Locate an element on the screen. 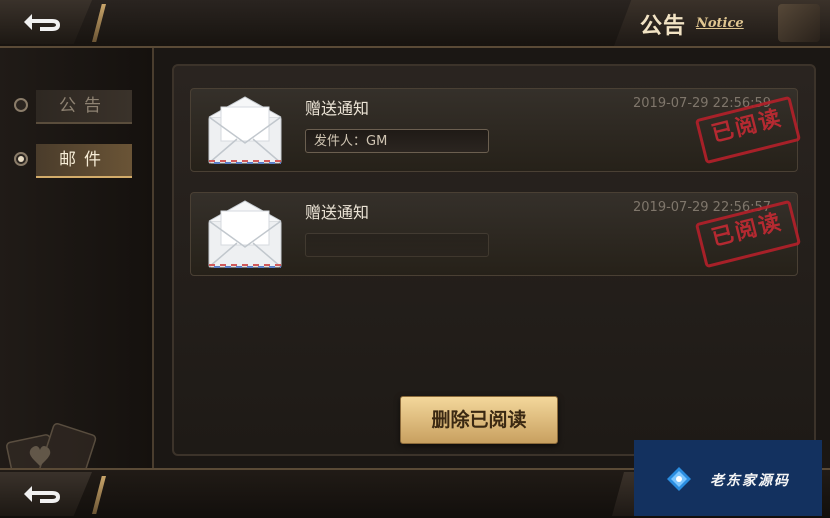 The image size is (830, 518). page-subtitle: Notice is located at coordinates (720, 23).